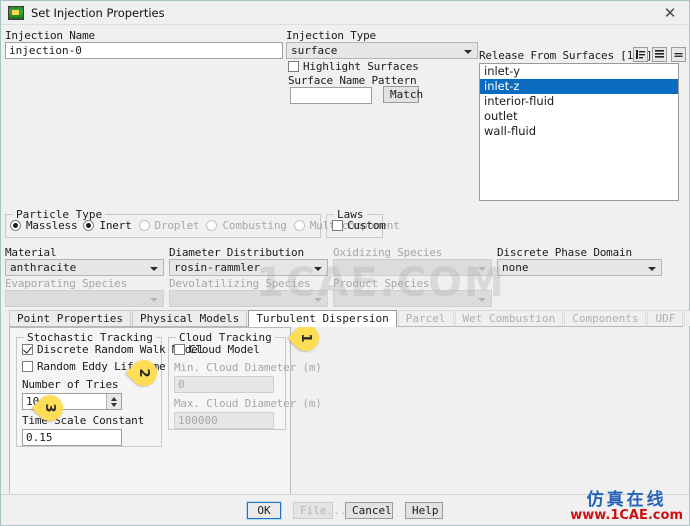 The width and height of the screenshot is (690, 526). I want to click on close-icon: ✕, so click(670, 13).